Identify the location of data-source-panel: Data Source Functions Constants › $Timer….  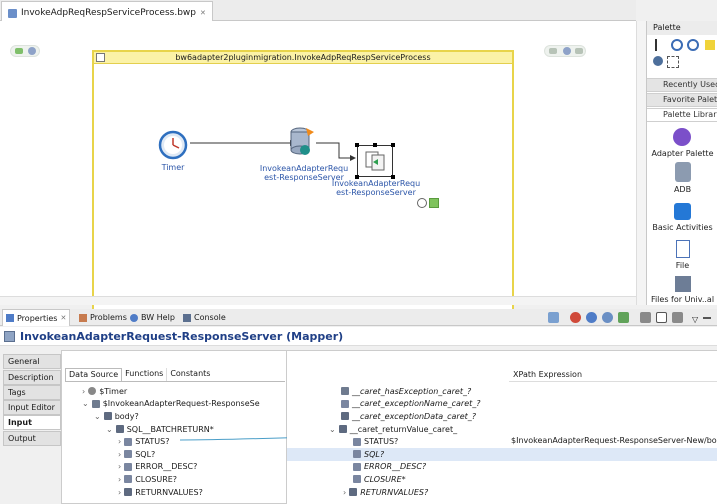
(174, 427).